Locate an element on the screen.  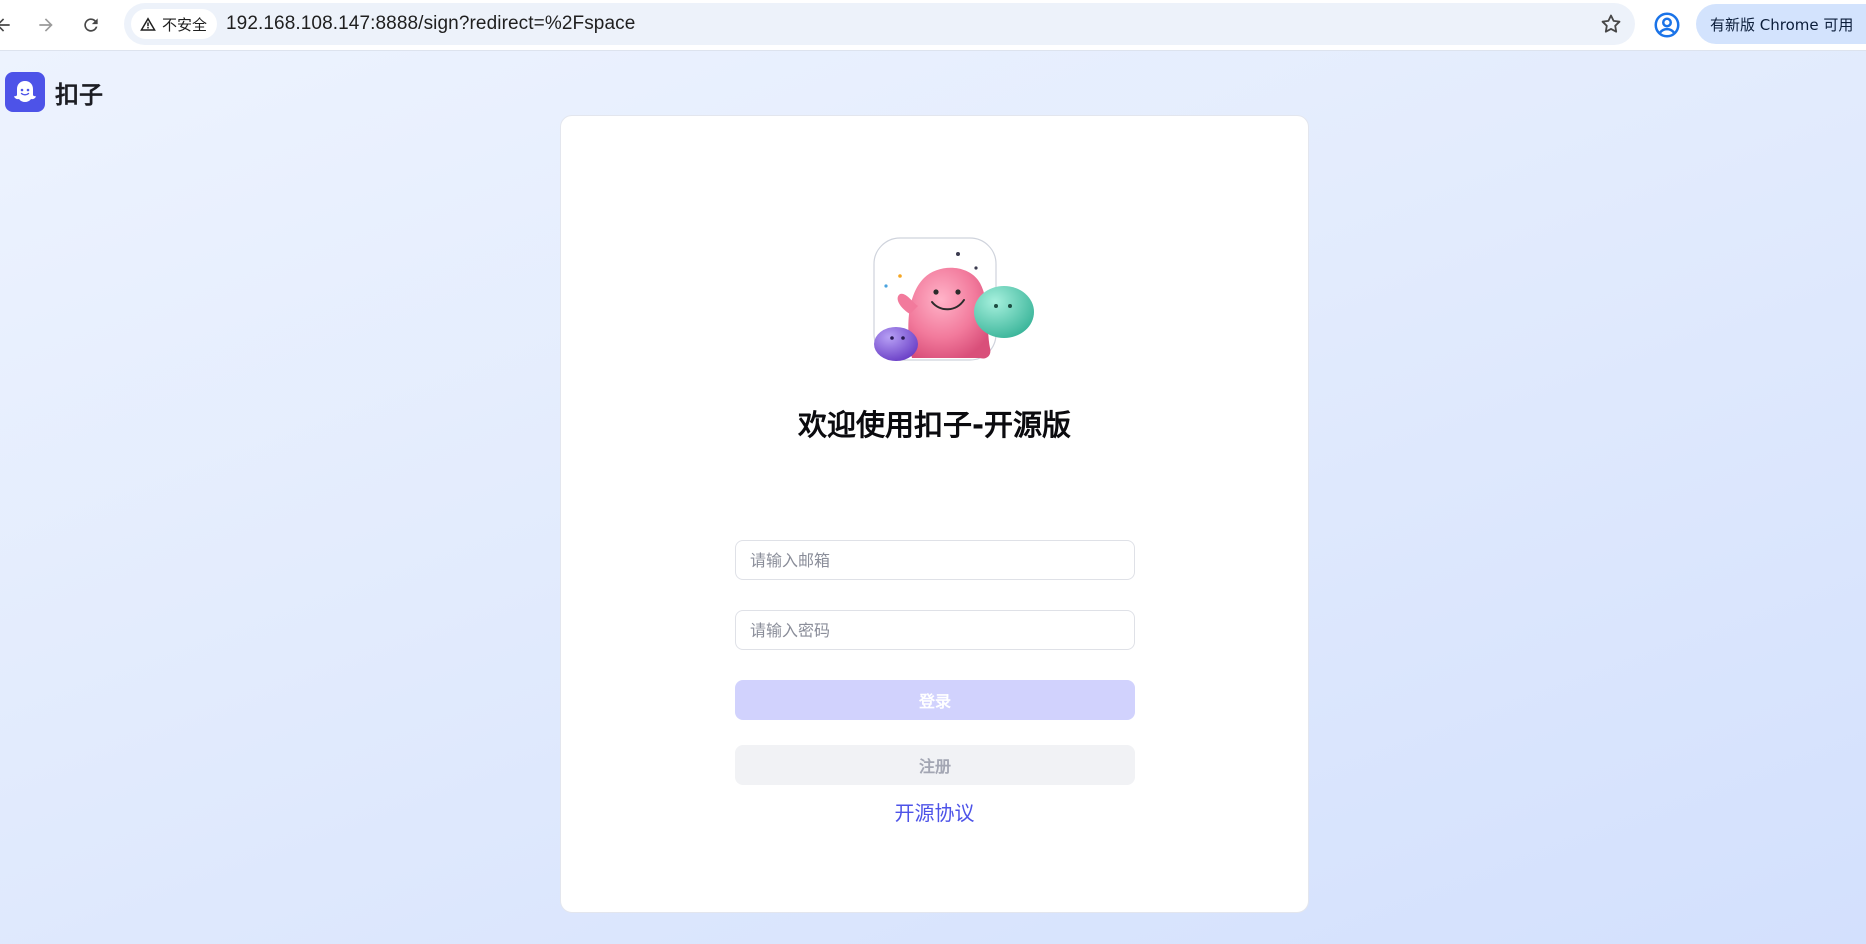
mascot-logo-icon is located at coordinates (25, 91).